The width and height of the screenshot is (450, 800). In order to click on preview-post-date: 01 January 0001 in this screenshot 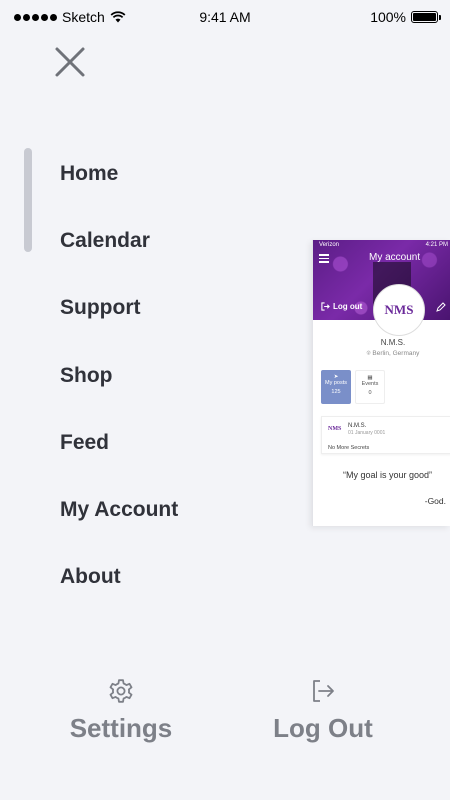, I will do `click(367, 433)`.